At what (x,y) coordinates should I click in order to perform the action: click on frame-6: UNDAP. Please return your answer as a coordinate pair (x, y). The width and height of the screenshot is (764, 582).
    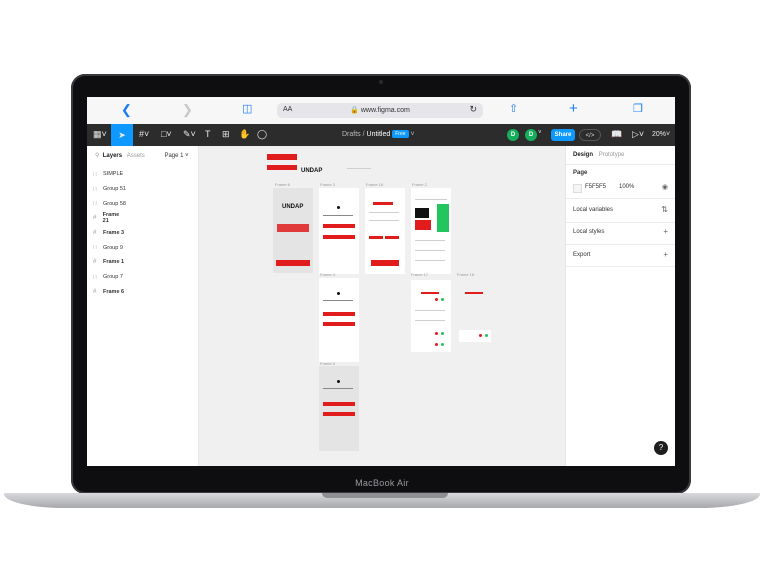
    Looking at the image, I should click on (293, 230).